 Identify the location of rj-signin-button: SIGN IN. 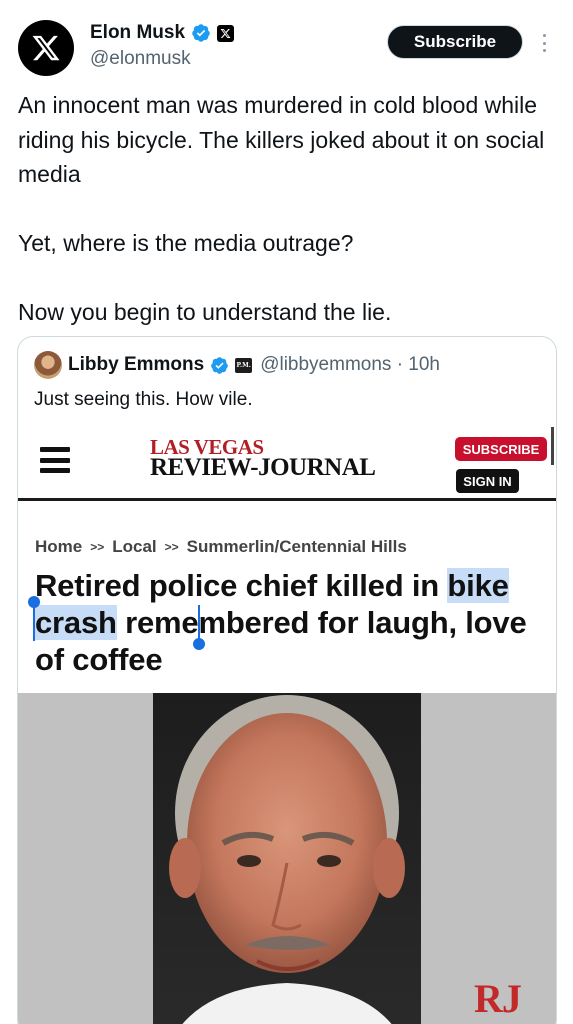
(487, 481).